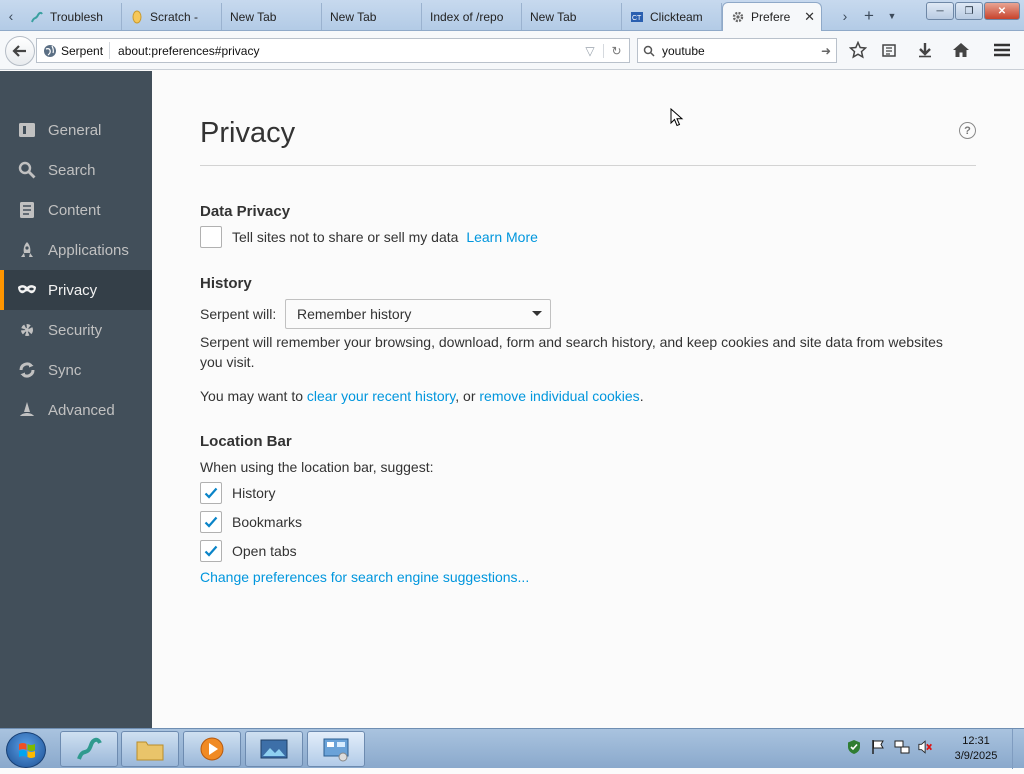 This screenshot has width=1024, height=774. I want to click on content-icon, so click(27, 210).